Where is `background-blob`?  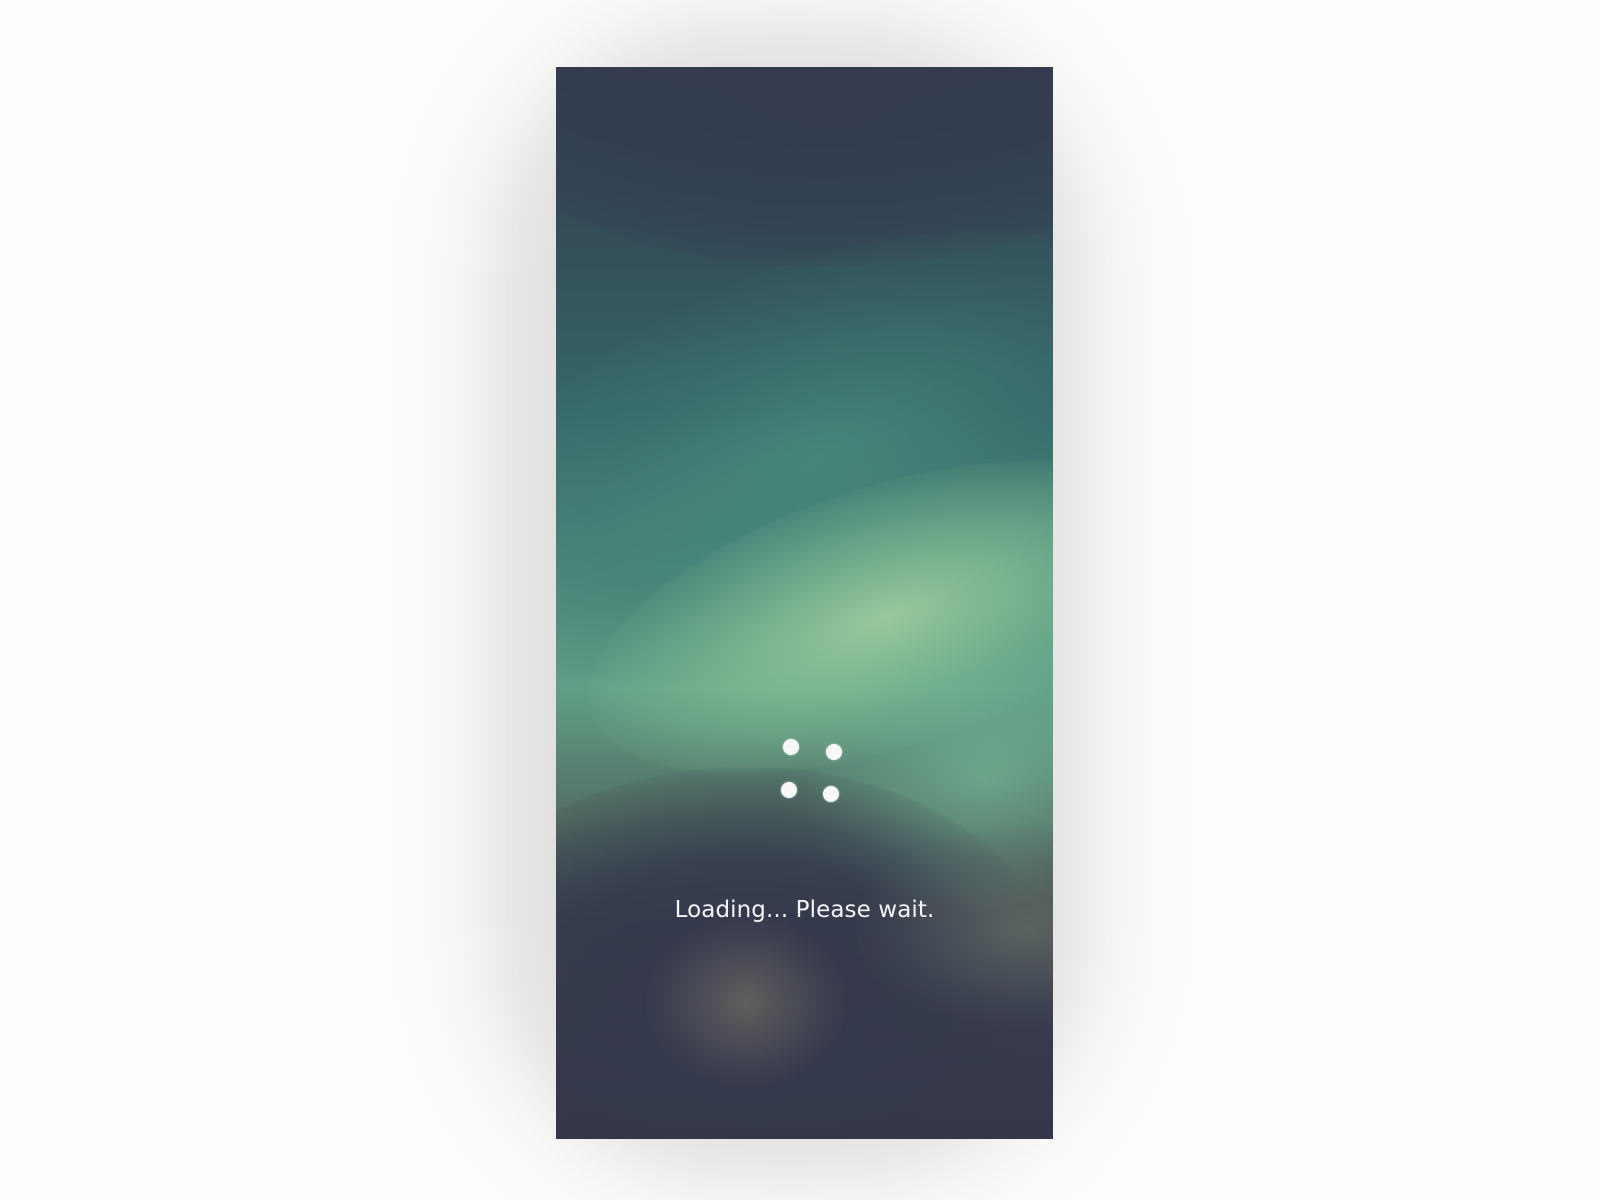
background-blob is located at coordinates (746, 1002).